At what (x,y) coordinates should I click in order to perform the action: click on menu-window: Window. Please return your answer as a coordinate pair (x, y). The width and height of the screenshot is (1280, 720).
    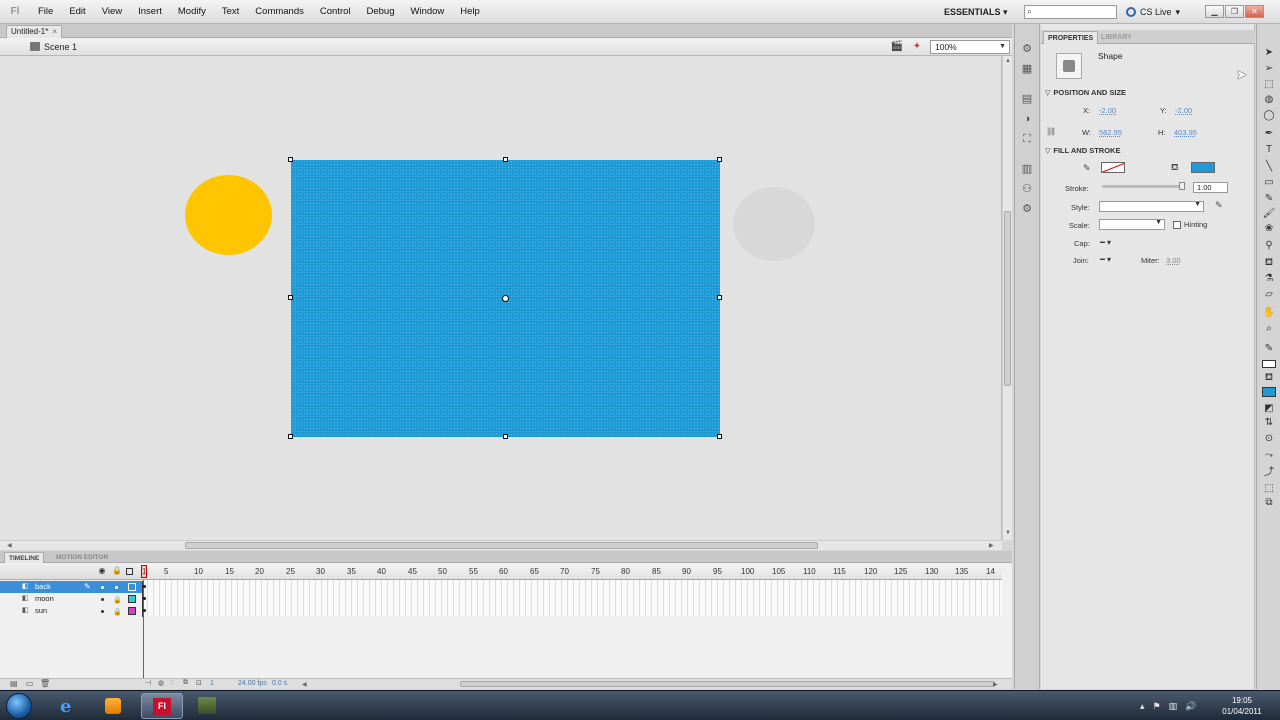
    Looking at the image, I should click on (428, 12).